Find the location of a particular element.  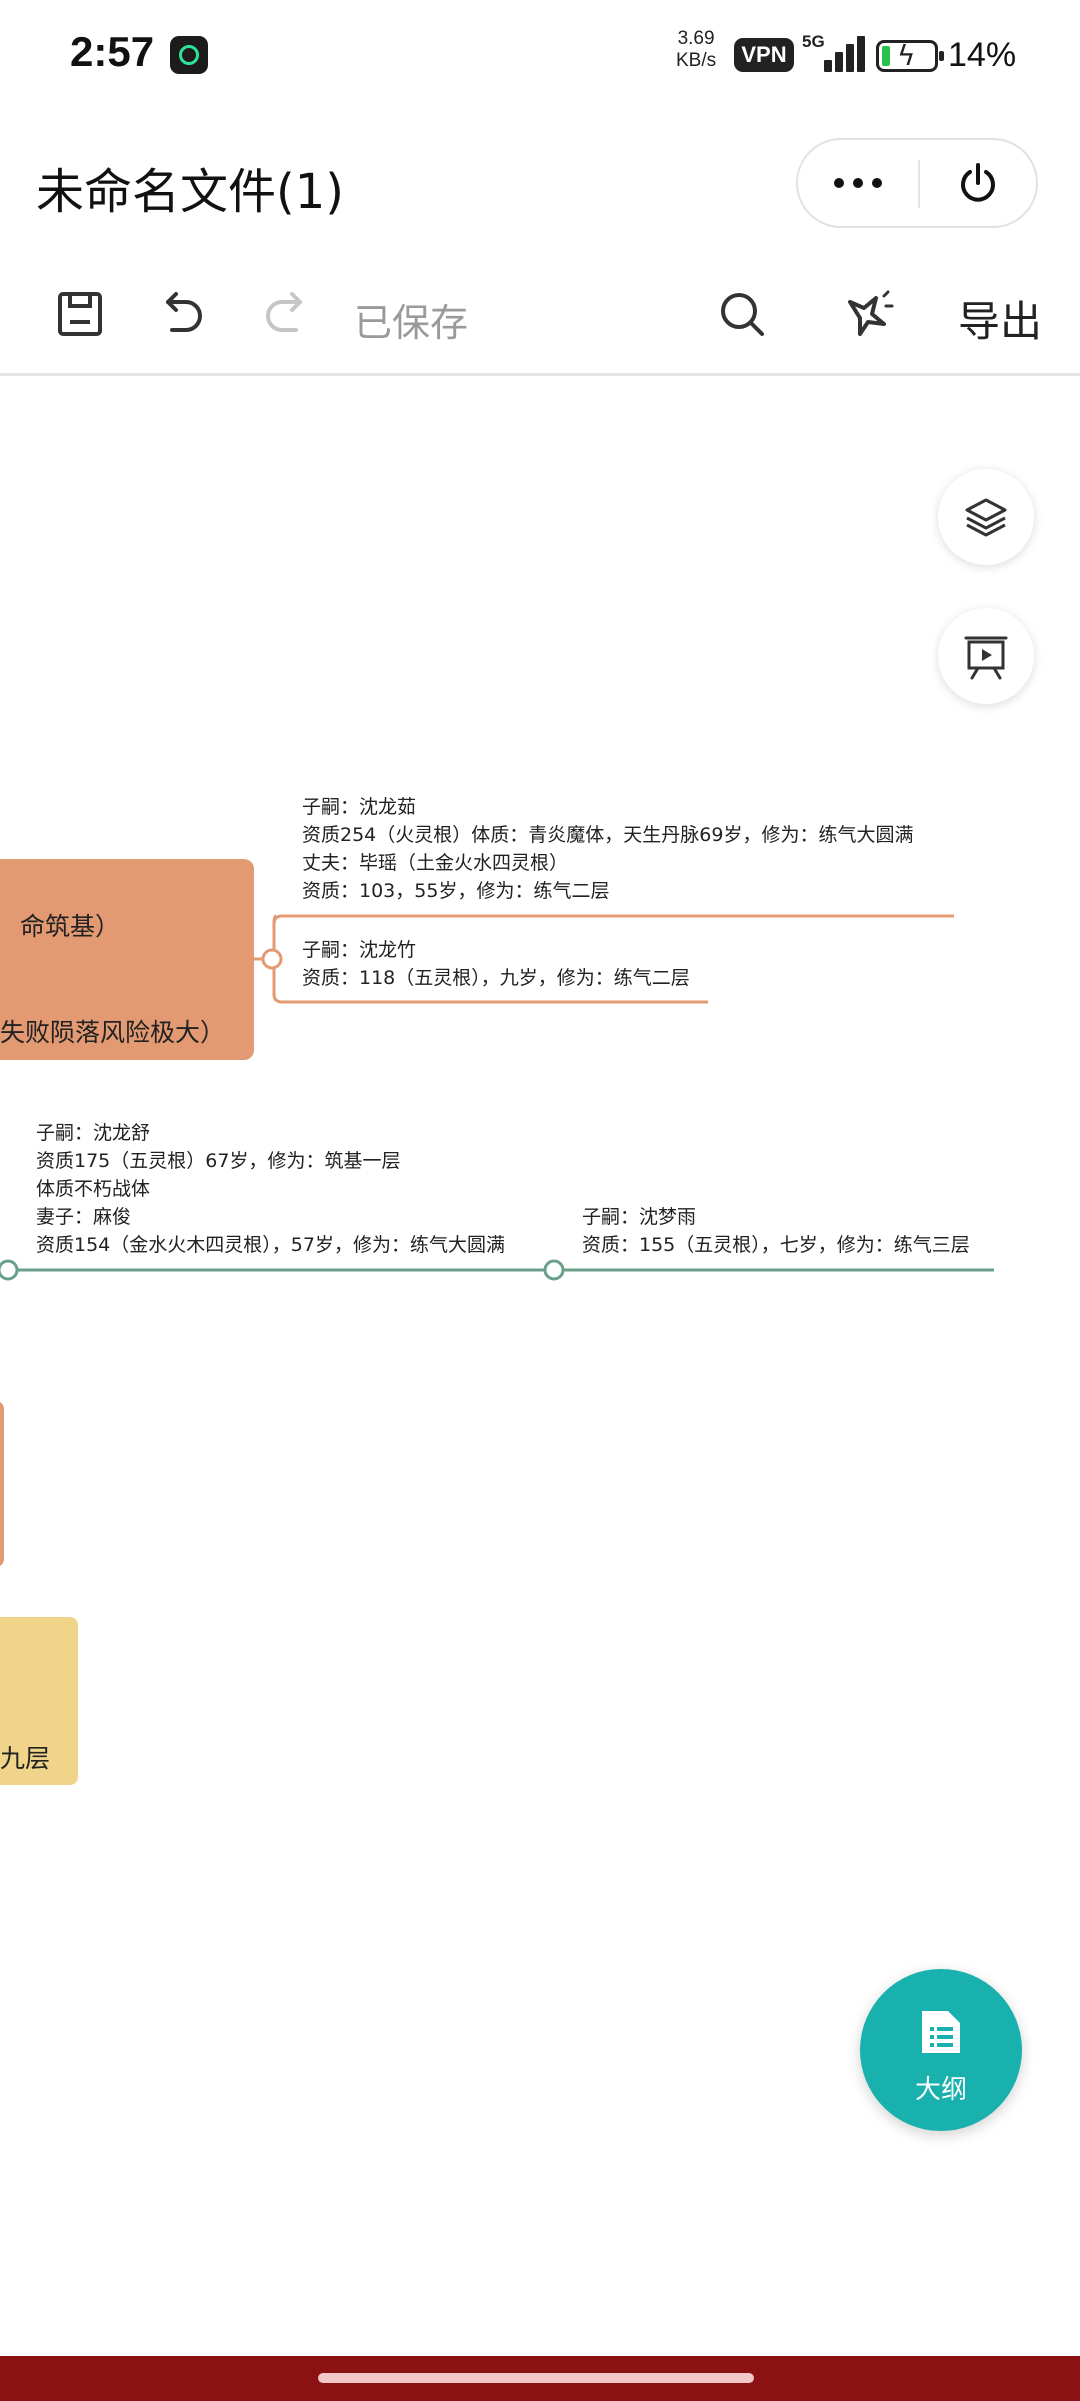

status-bar: 2:57 3.69 KB/s VPN 5G ϟ 14% is located at coordinates (540, 55).